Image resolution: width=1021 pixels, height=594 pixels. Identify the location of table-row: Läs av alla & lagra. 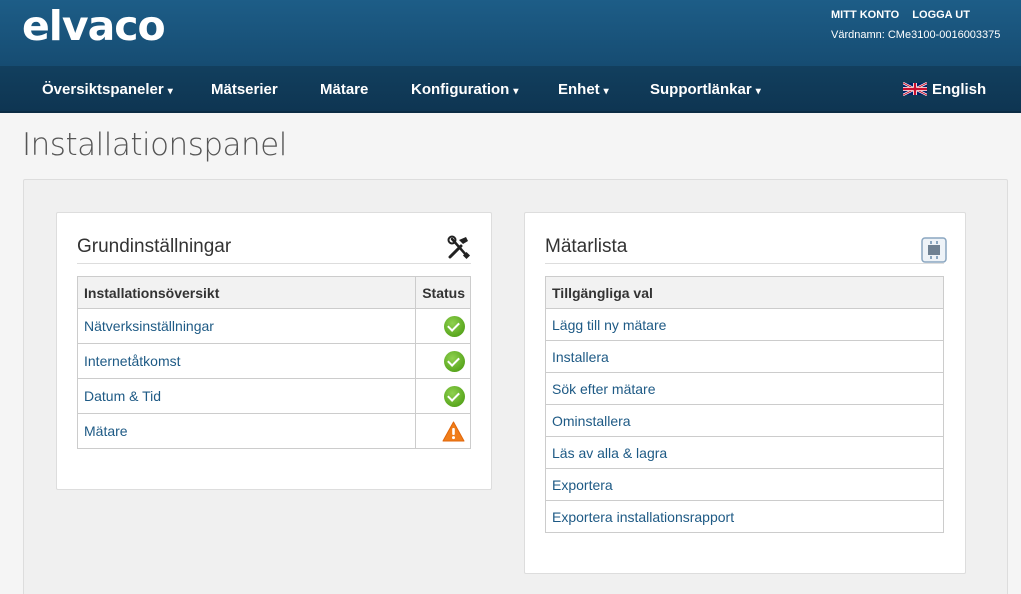
(744, 452).